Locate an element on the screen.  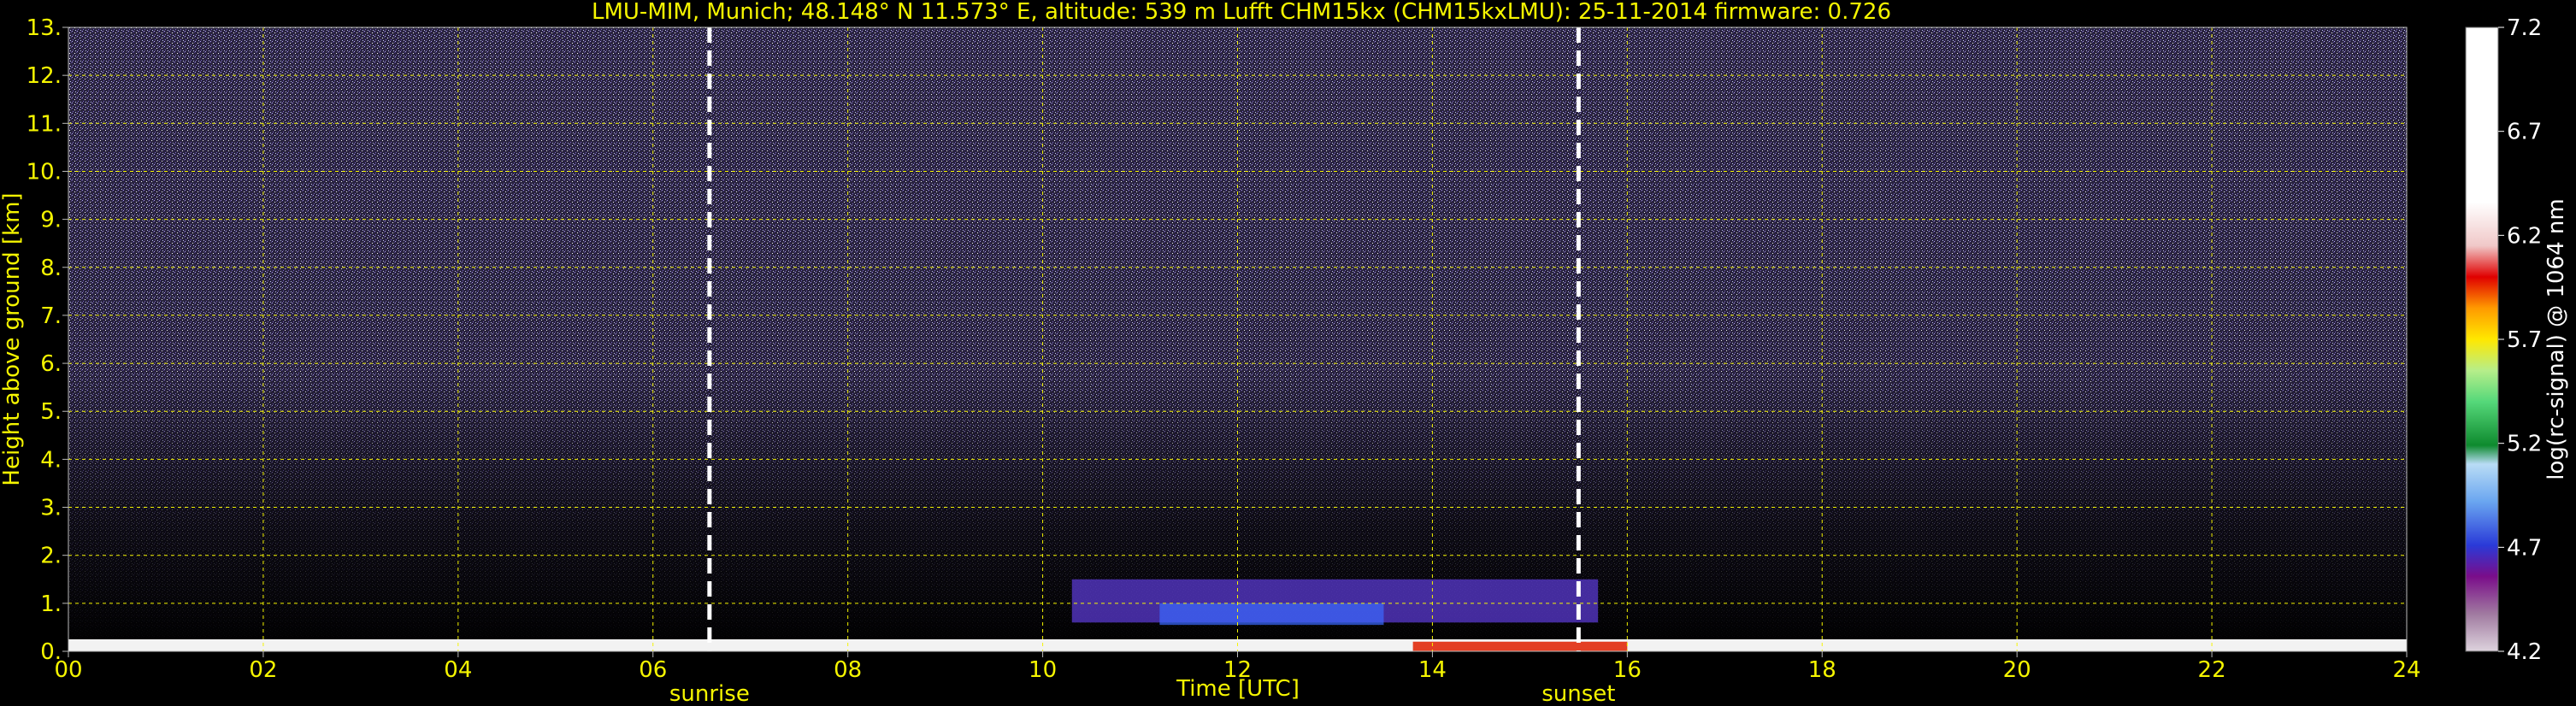
colorbar: 4.2 4.7 5.2 5.7 6.2 6.7 7.2 is located at coordinates (2503, 340).